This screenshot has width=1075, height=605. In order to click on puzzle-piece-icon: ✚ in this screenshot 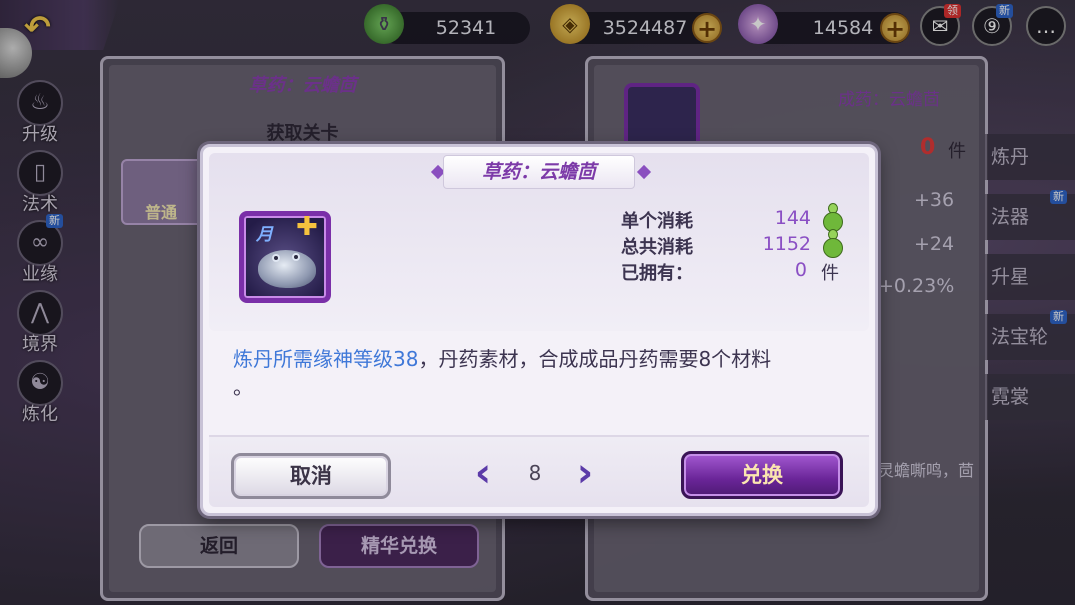, I will do `click(307, 227)`.